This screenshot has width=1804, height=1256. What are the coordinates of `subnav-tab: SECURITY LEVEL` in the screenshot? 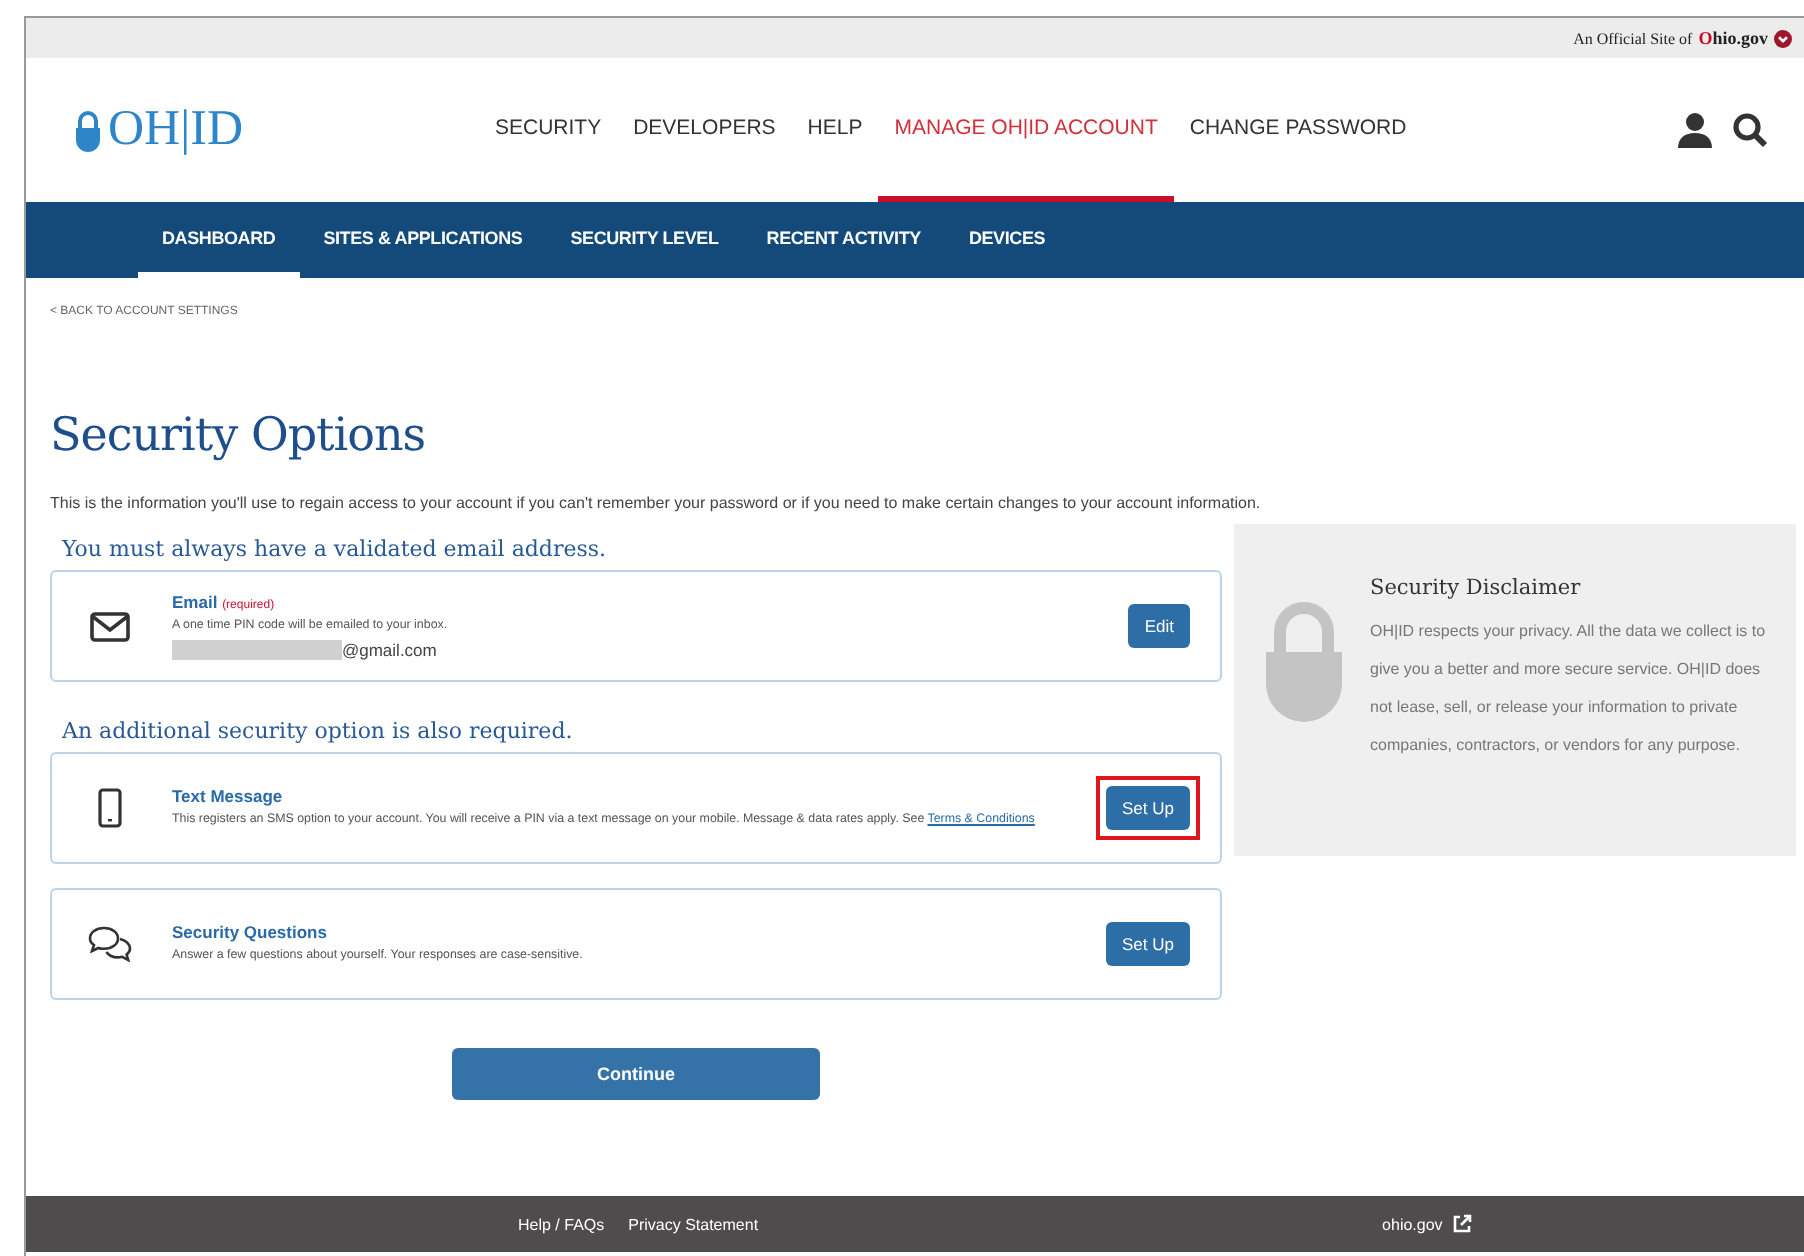 It's located at (644, 240).